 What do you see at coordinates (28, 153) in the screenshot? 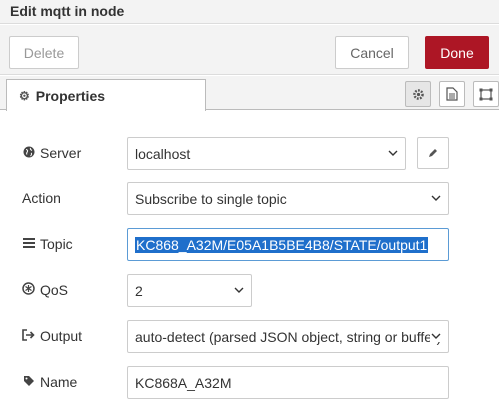
I see `globe-icon` at bounding box center [28, 153].